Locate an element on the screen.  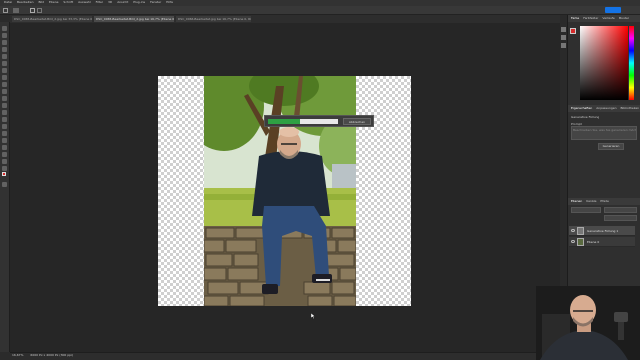
menu-filter: Filter is located at coordinates (99, 2).